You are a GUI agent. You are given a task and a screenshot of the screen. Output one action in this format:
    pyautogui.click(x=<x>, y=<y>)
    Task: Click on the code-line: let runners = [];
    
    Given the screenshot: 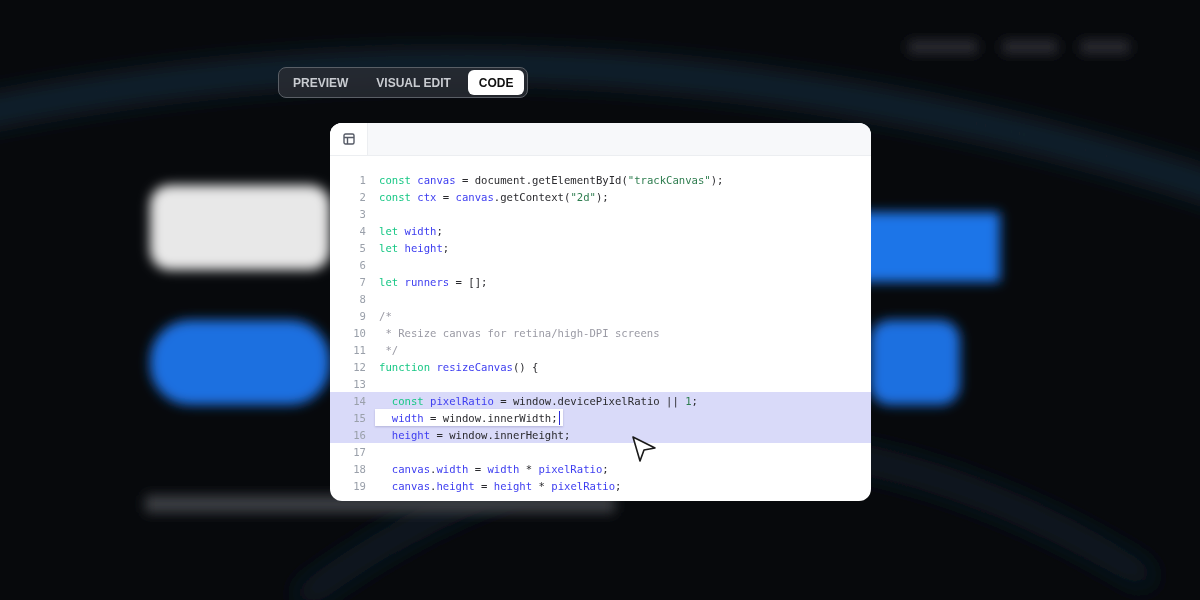 What is the action you would take?
    pyautogui.click(x=433, y=282)
    